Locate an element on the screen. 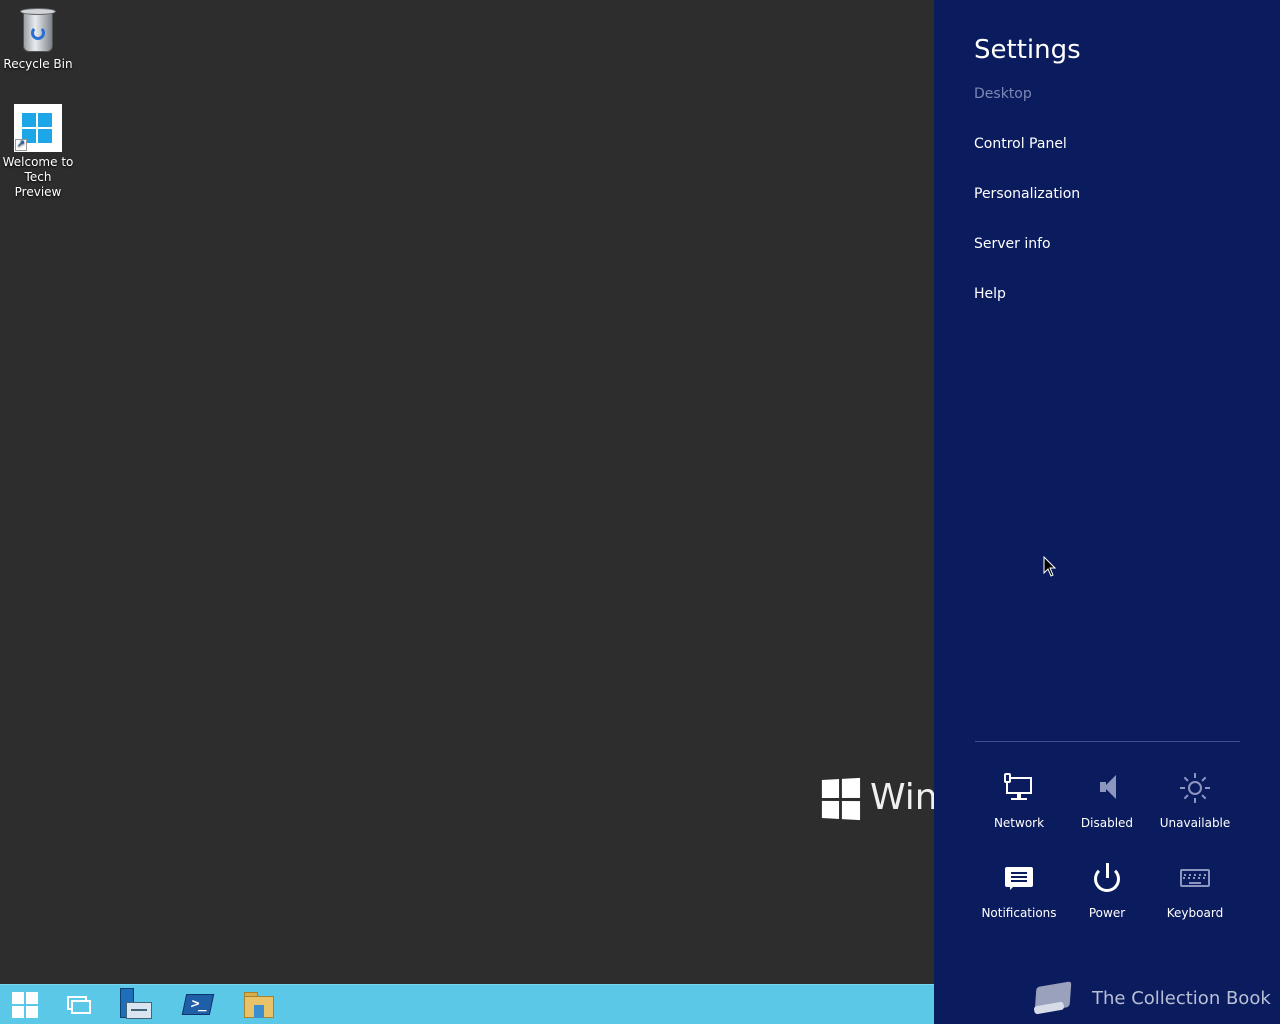 The height and width of the screenshot is (1024, 1280). personalization-link: Personalization is located at coordinates (1027, 194).